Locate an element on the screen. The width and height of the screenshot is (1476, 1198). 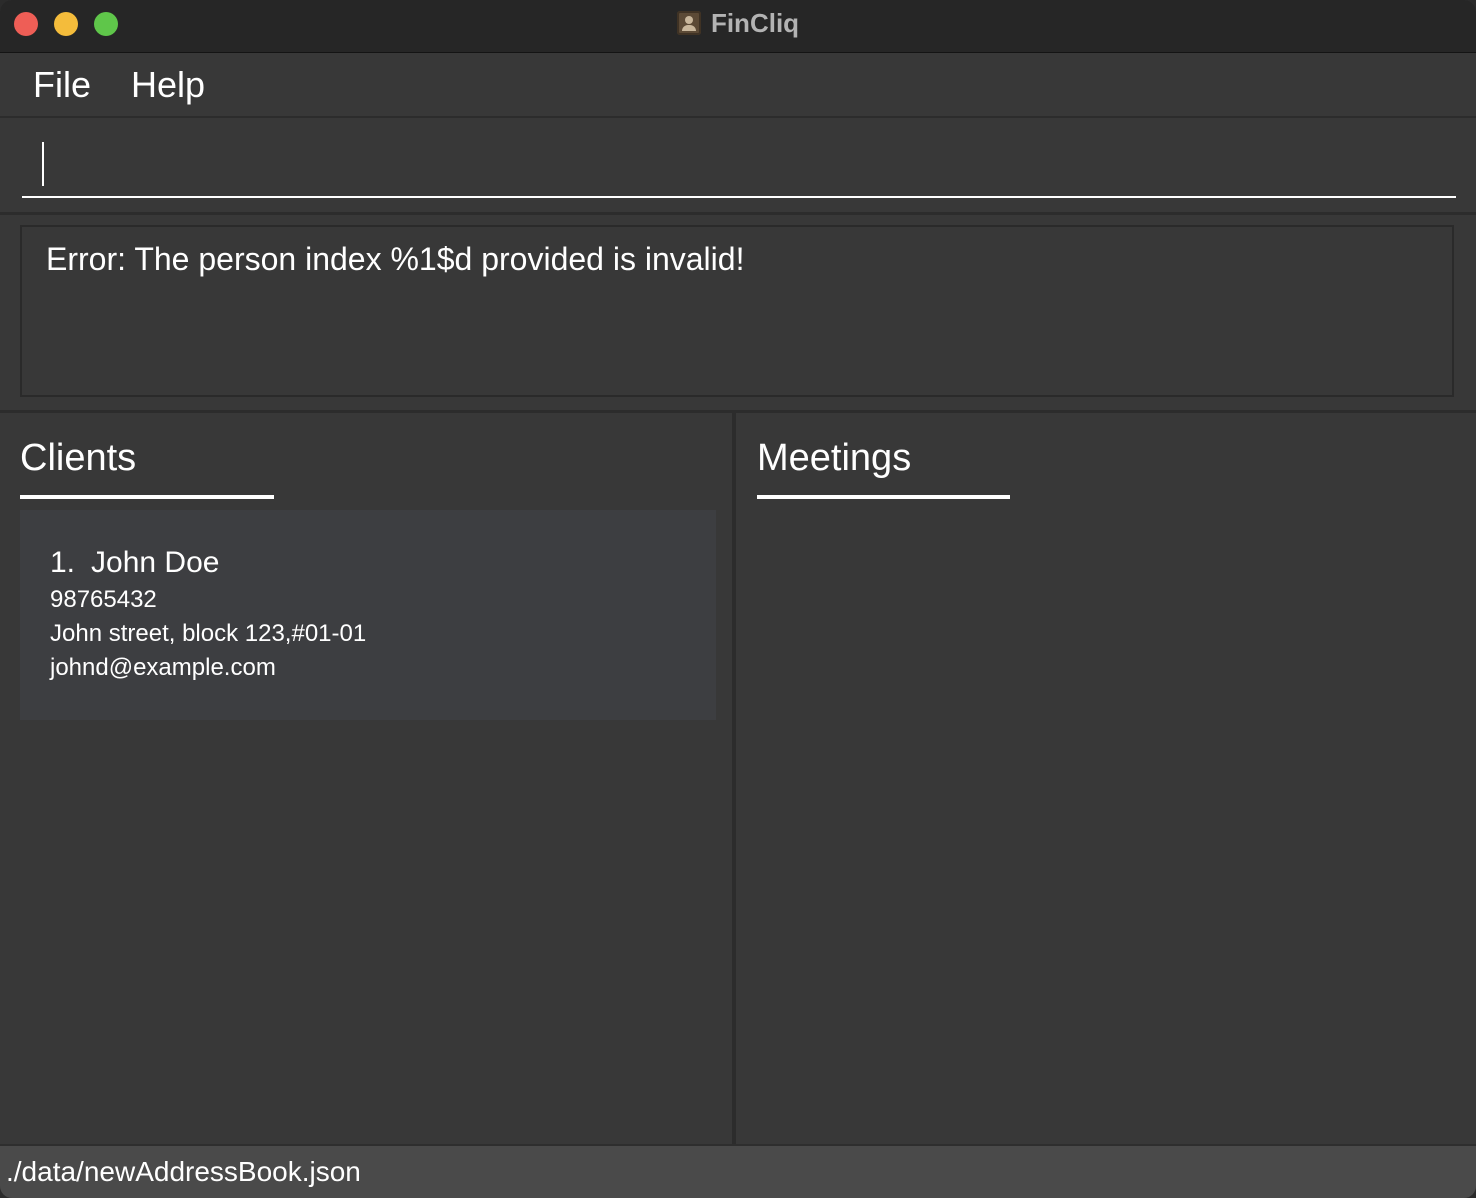
command-box is located at coordinates (738, 166).